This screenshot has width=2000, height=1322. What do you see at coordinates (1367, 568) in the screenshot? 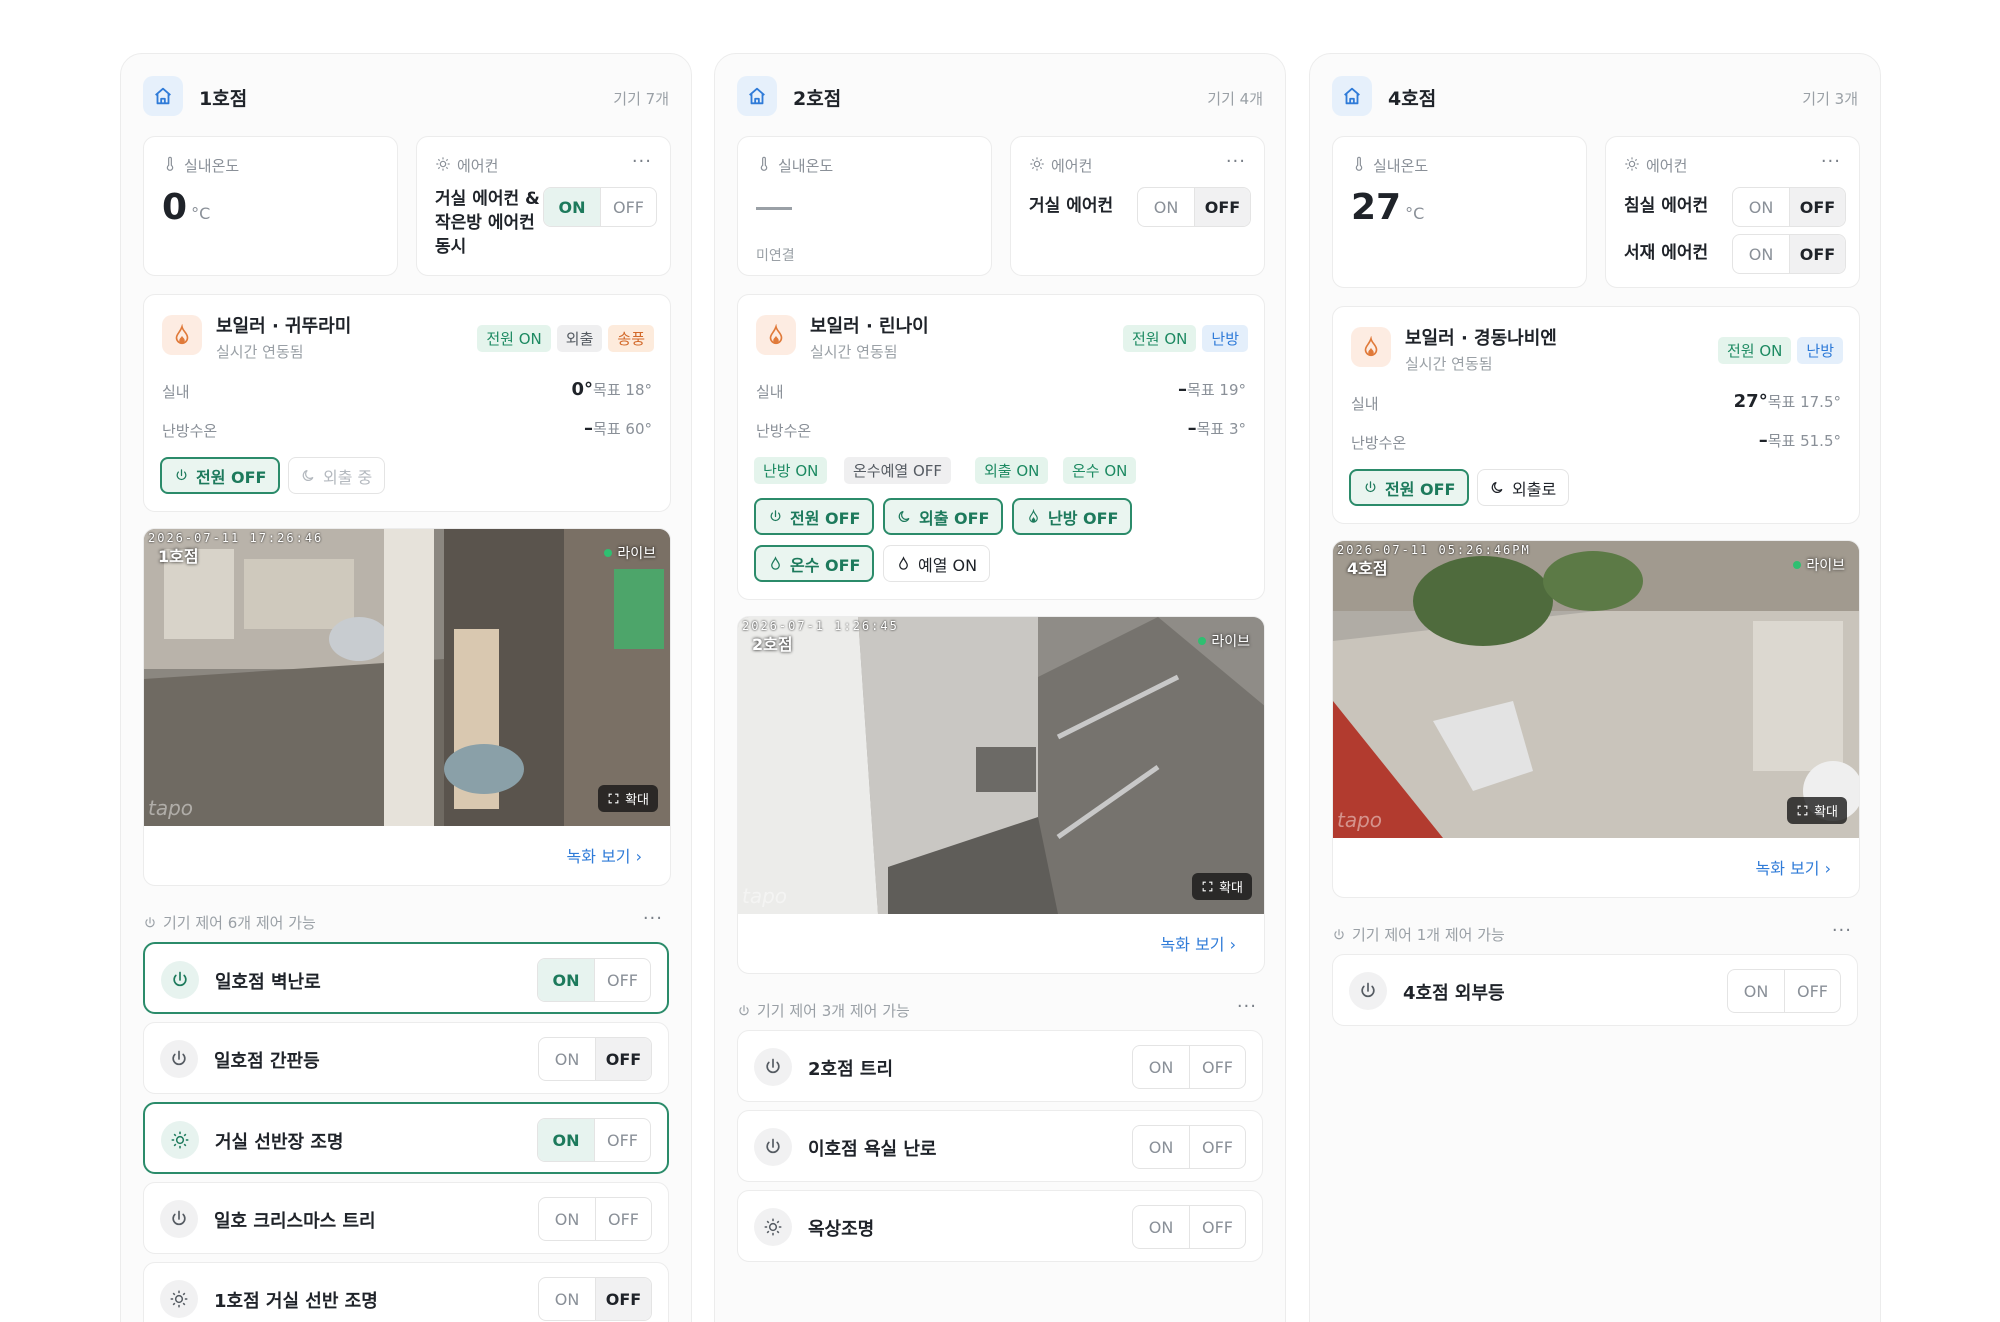
I see `camera-name: 4호점` at bounding box center [1367, 568].